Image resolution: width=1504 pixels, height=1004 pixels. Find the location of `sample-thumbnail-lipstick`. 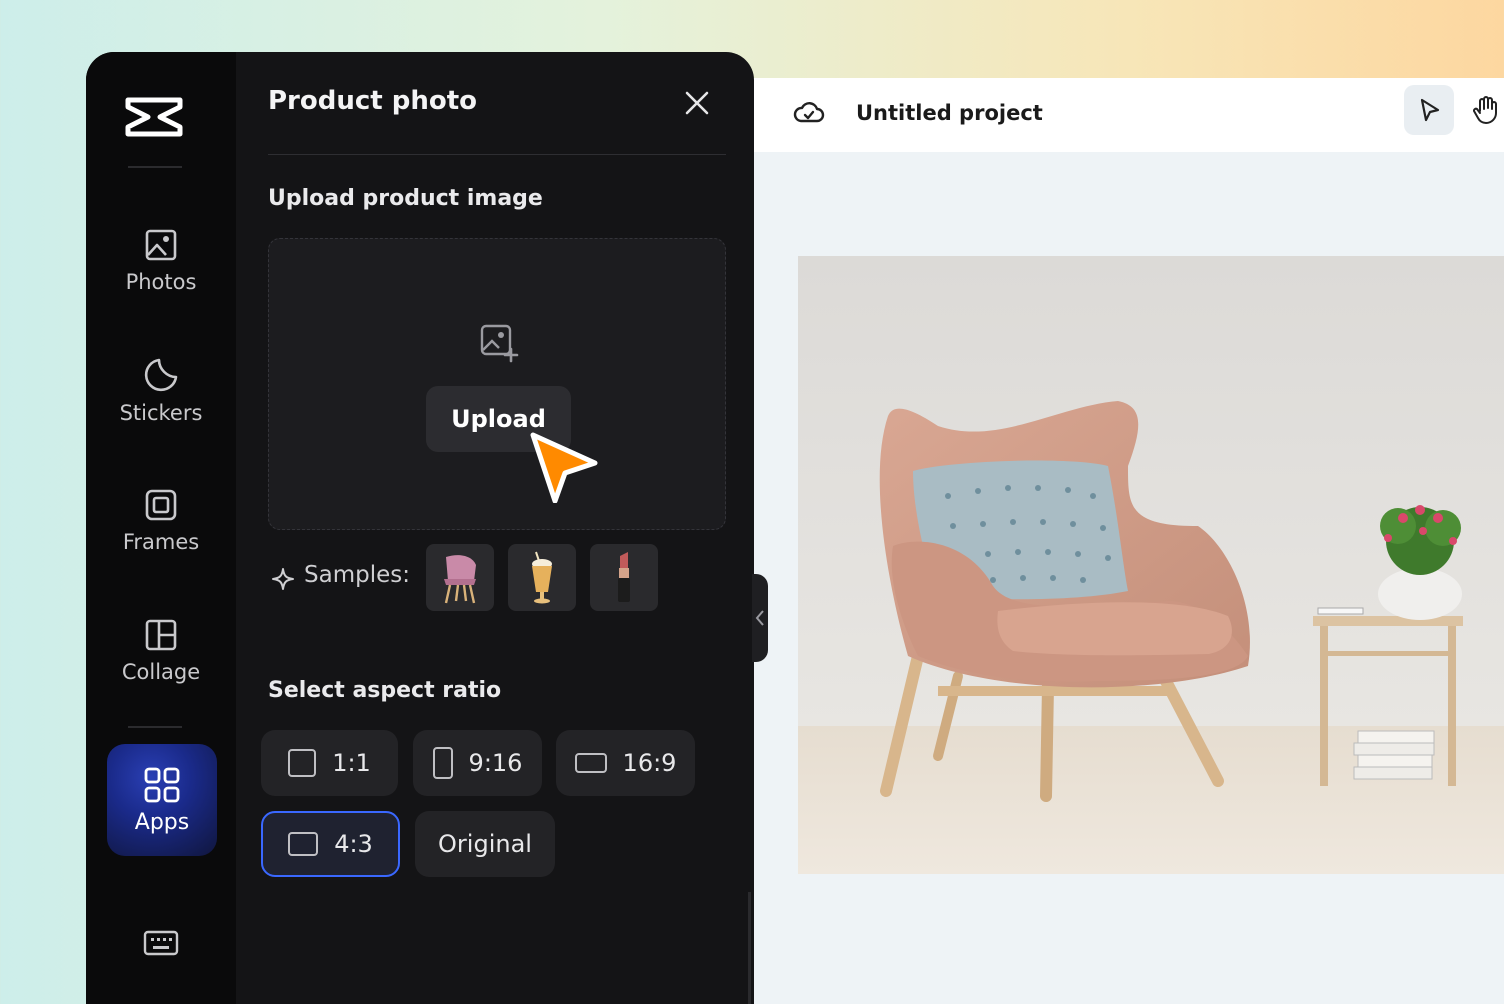

sample-thumbnail-lipstick is located at coordinates (624, 577).